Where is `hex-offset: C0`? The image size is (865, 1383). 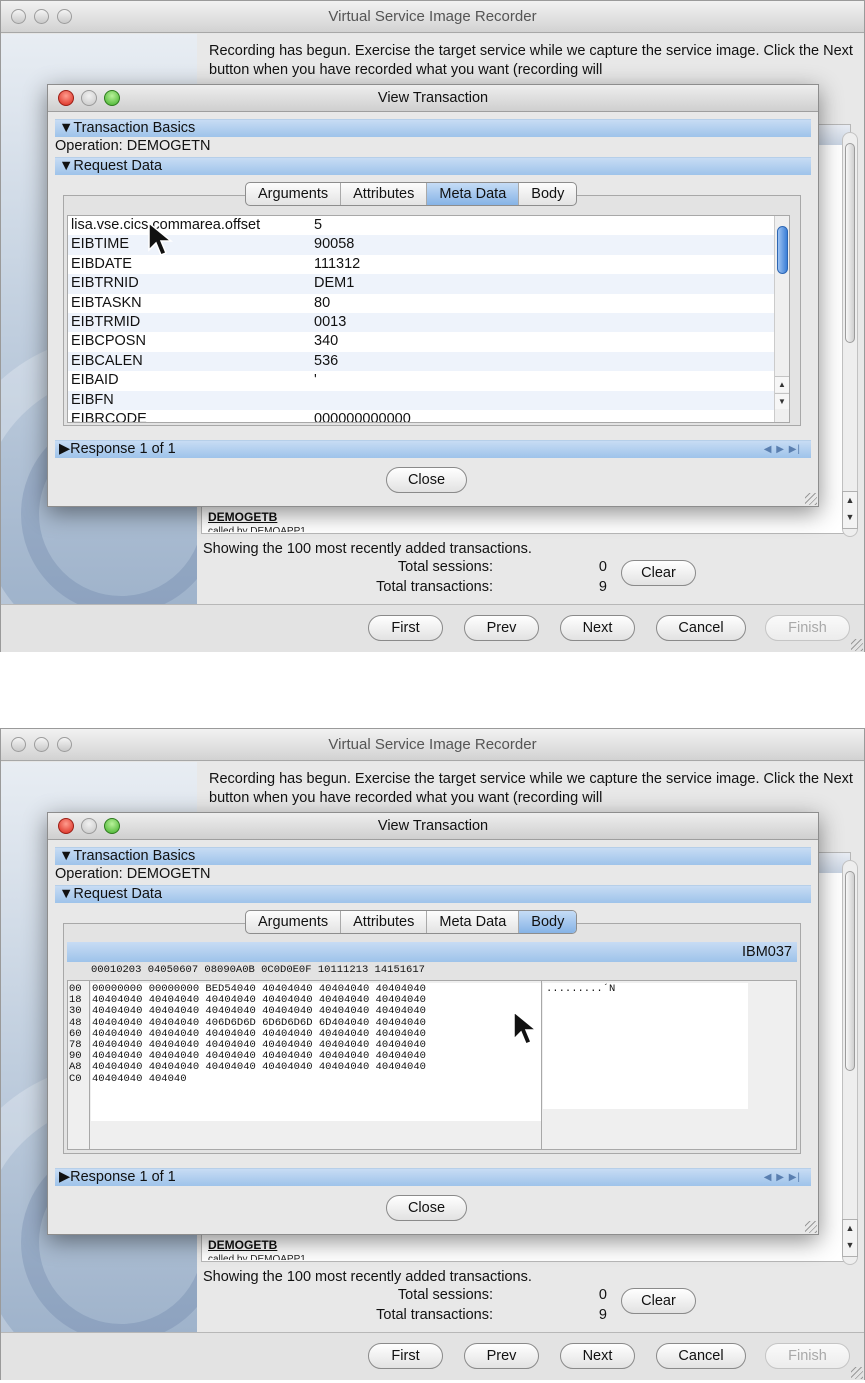
hex-offset: C0 is located at coordinates (75, 1078).